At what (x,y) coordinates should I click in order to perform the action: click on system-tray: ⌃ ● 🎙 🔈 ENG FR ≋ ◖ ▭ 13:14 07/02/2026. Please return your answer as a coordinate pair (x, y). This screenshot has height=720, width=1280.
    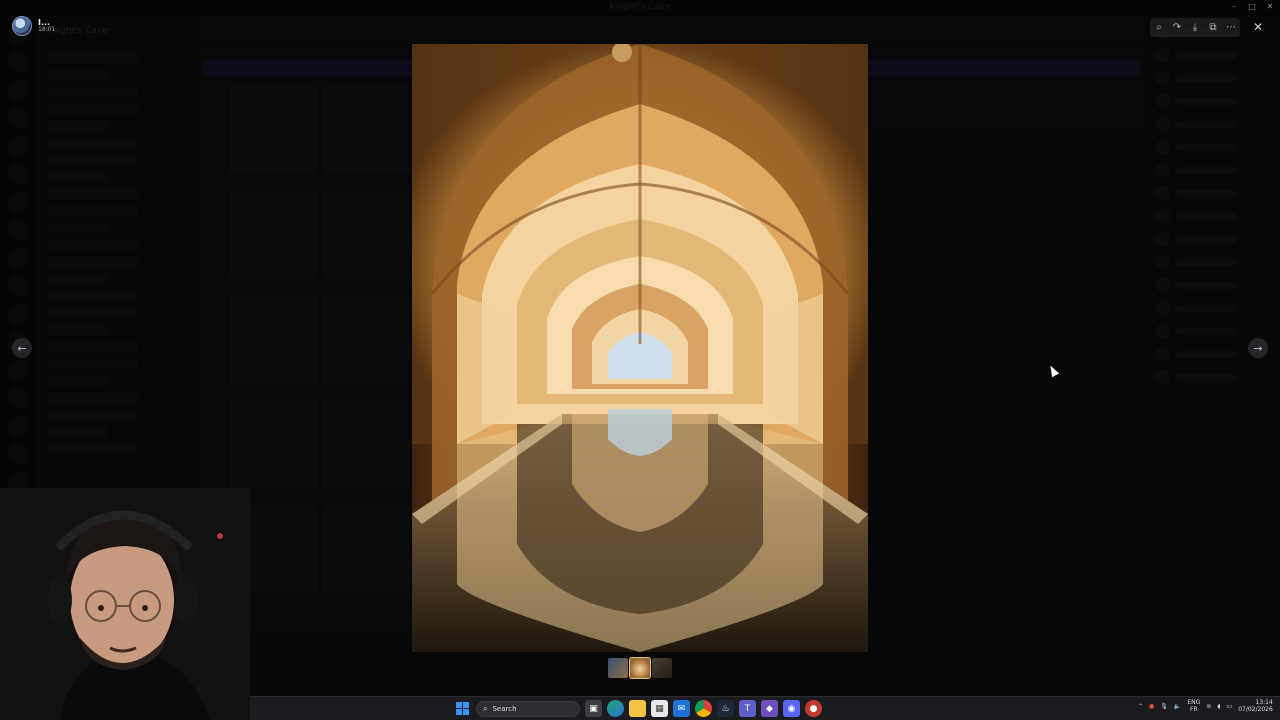
    Looking at the image, I should click on (1205, 706).